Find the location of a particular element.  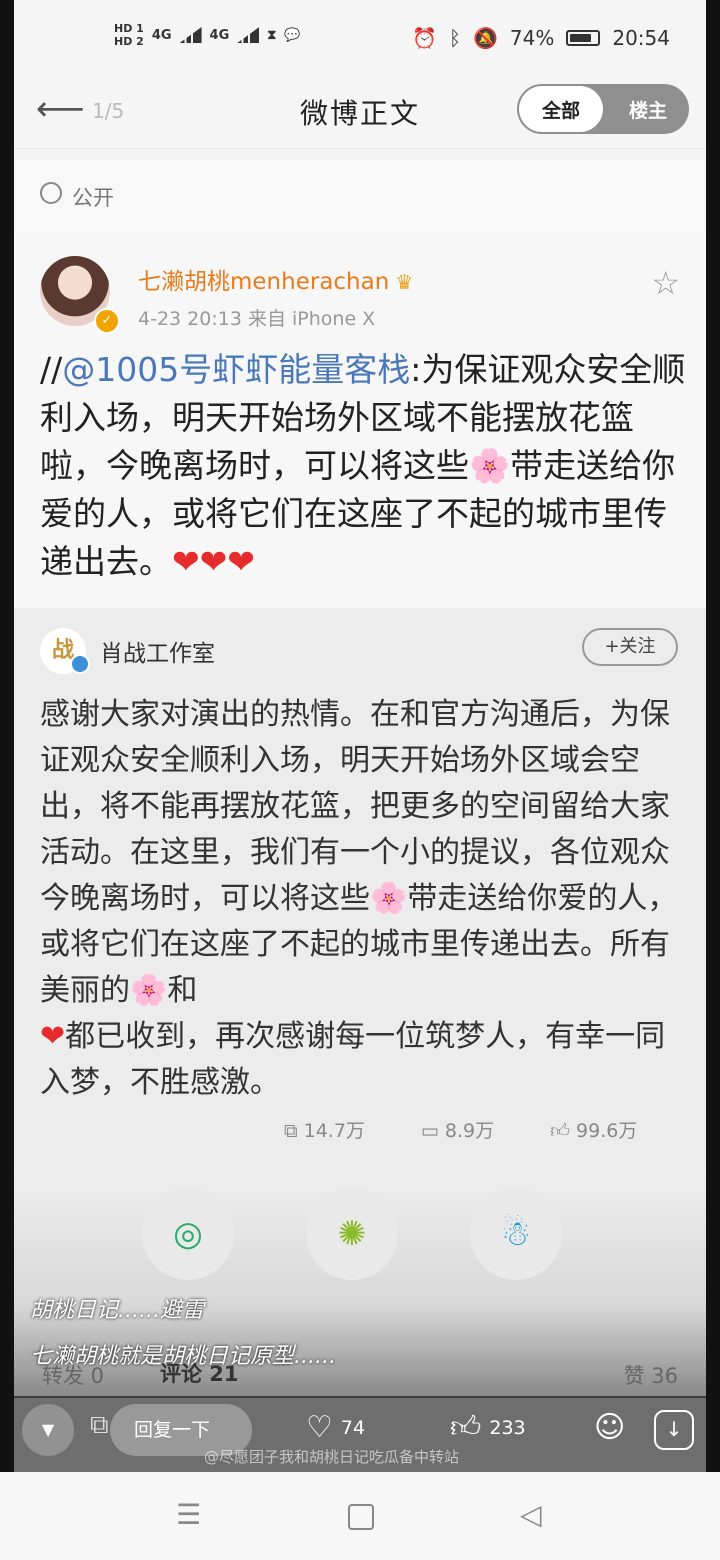

like-count: 99.6万 is located at coordinates (607, 1131).